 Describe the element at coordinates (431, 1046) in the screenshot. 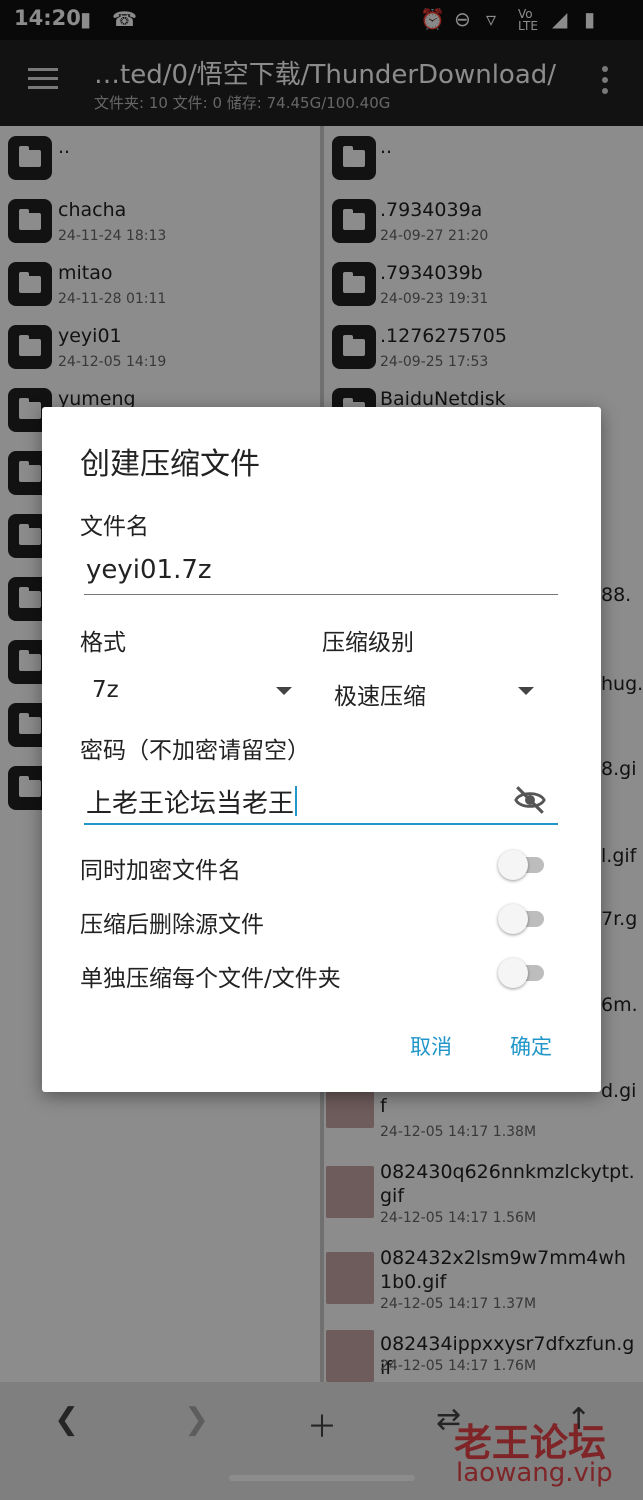

I see `cancel-button: 取消` at that location.